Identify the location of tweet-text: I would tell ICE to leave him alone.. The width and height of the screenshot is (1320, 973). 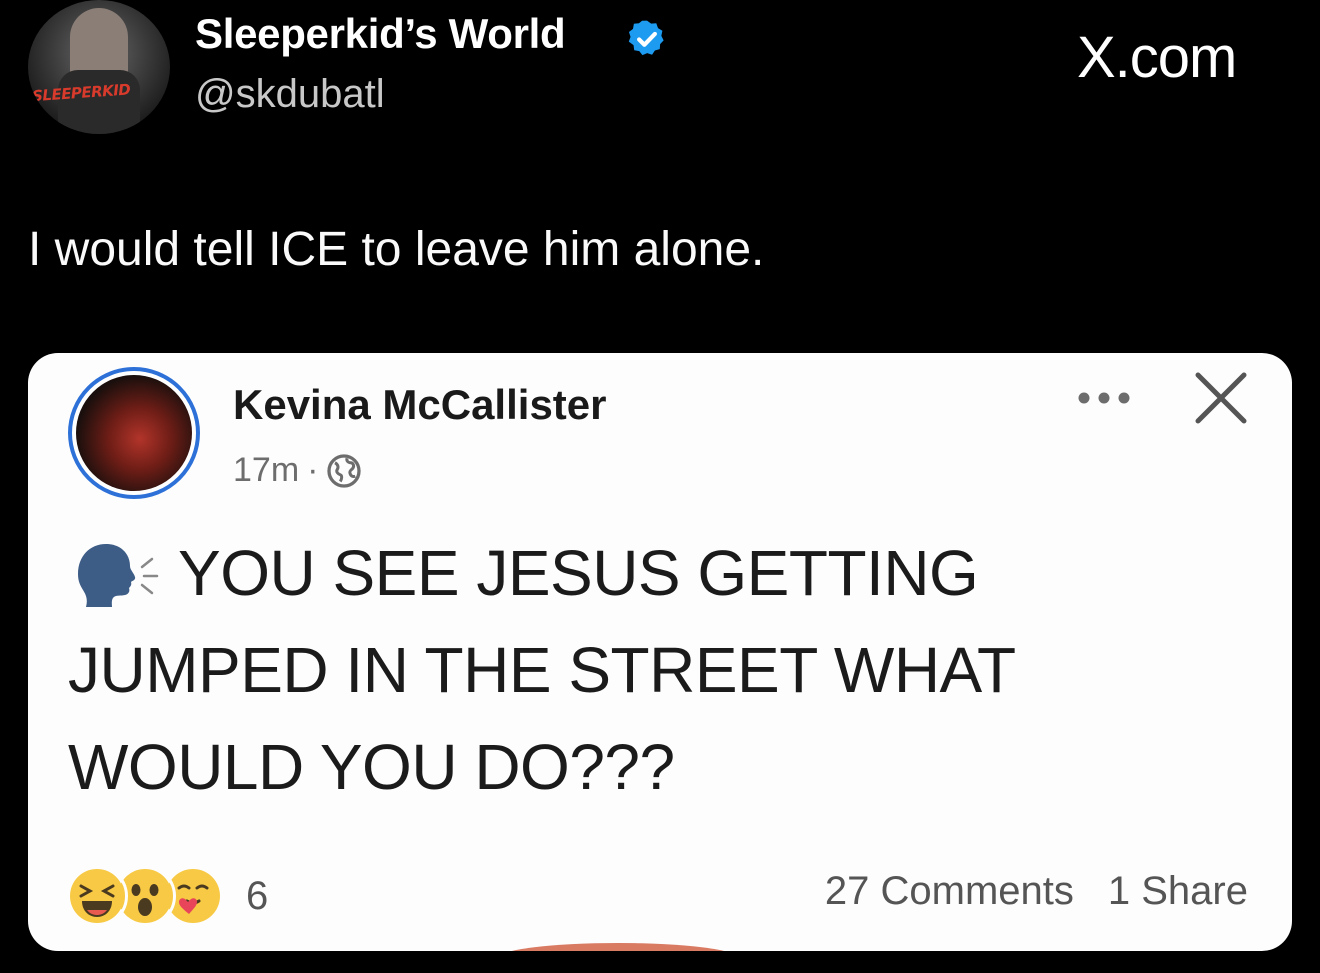
(396, 249).